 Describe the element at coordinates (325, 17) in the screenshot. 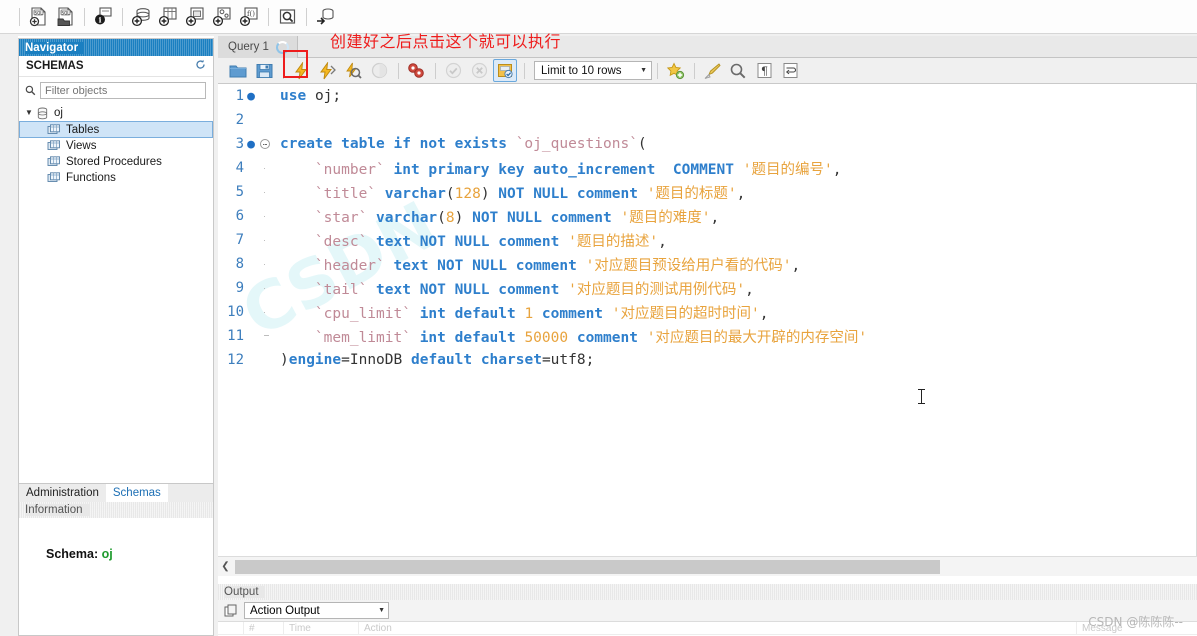

I see `reconnect-server-icon` at that location.